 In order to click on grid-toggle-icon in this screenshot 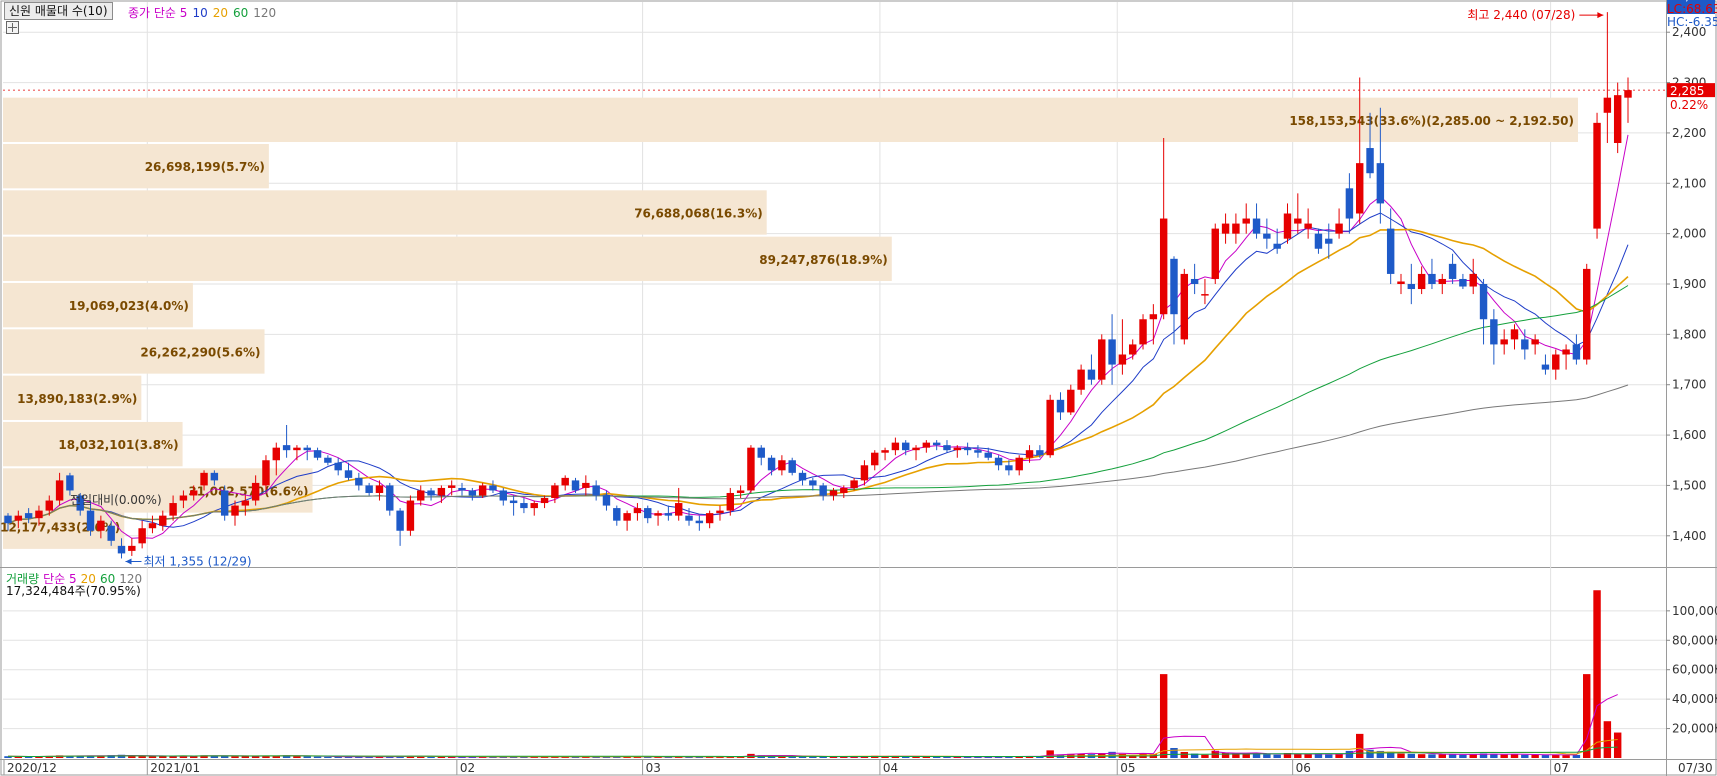, I will do `click(12, 27)`.